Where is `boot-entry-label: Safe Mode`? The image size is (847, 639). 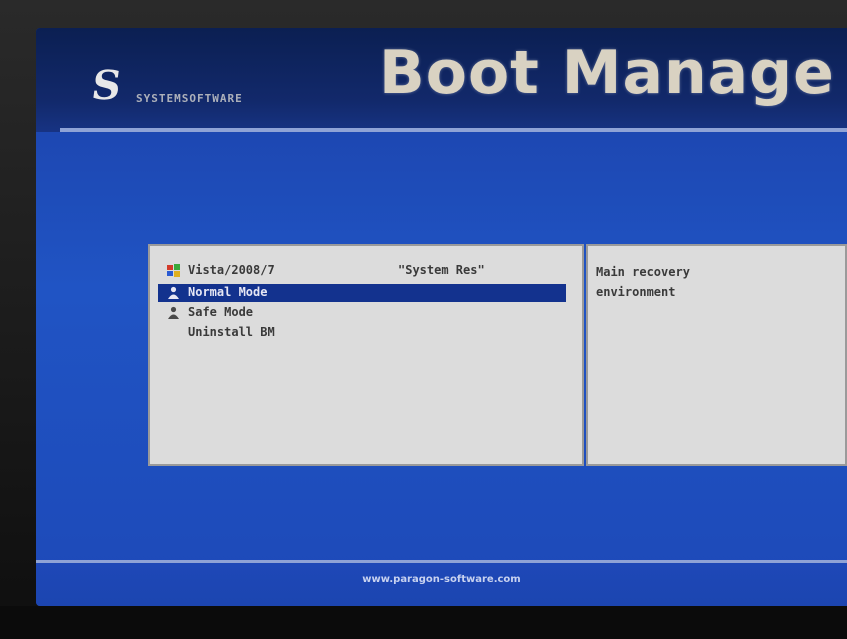
boot-entry-label: Safe Mode is located at coordinates (221, 312).